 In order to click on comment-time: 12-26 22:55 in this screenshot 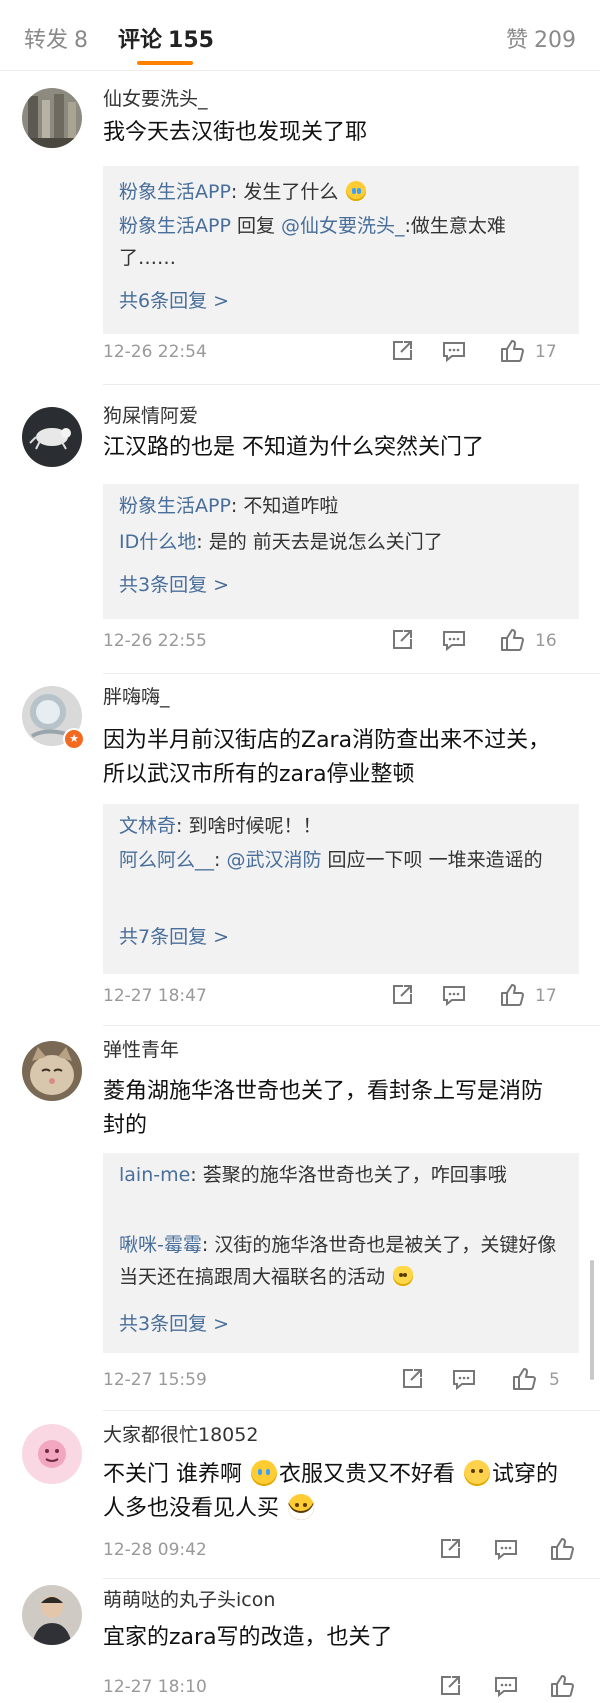, I will do `click(155, 641)`.